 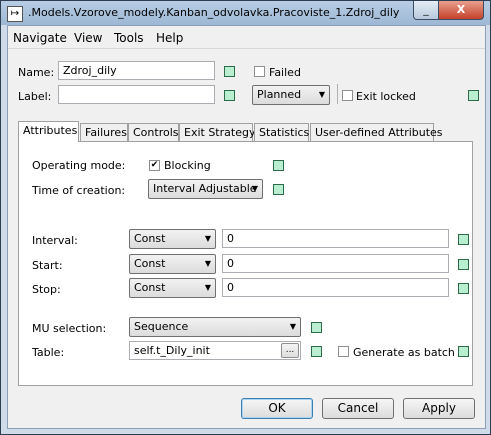 I want to click on menu-navigate: Navigate, so click(x=40, y=38).